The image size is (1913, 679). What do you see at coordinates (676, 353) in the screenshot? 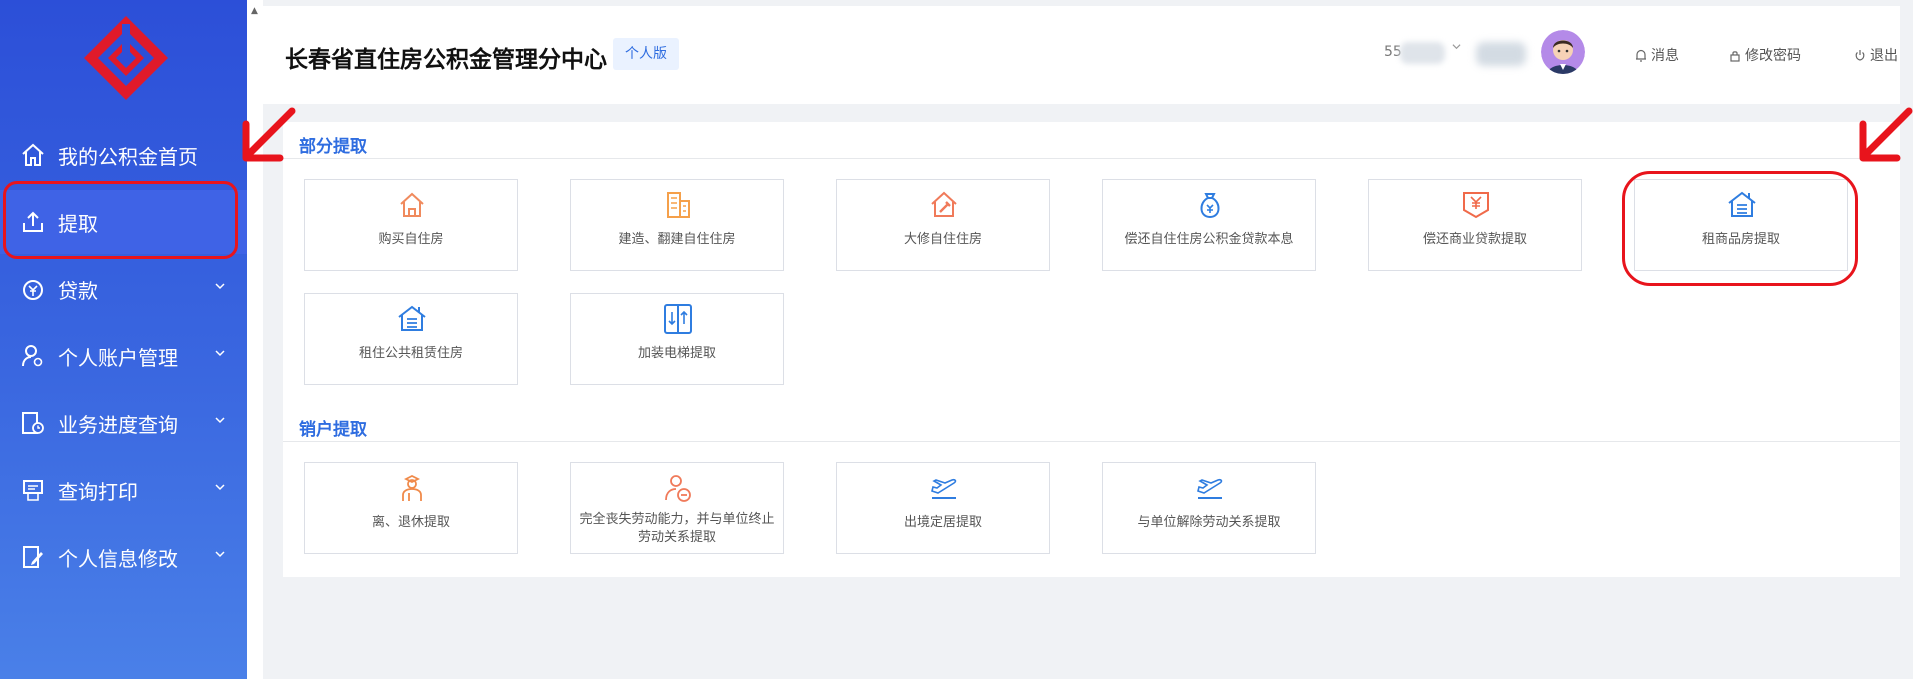
I see `card-label: 加装电梯提取` at bounding box center [676, 353].